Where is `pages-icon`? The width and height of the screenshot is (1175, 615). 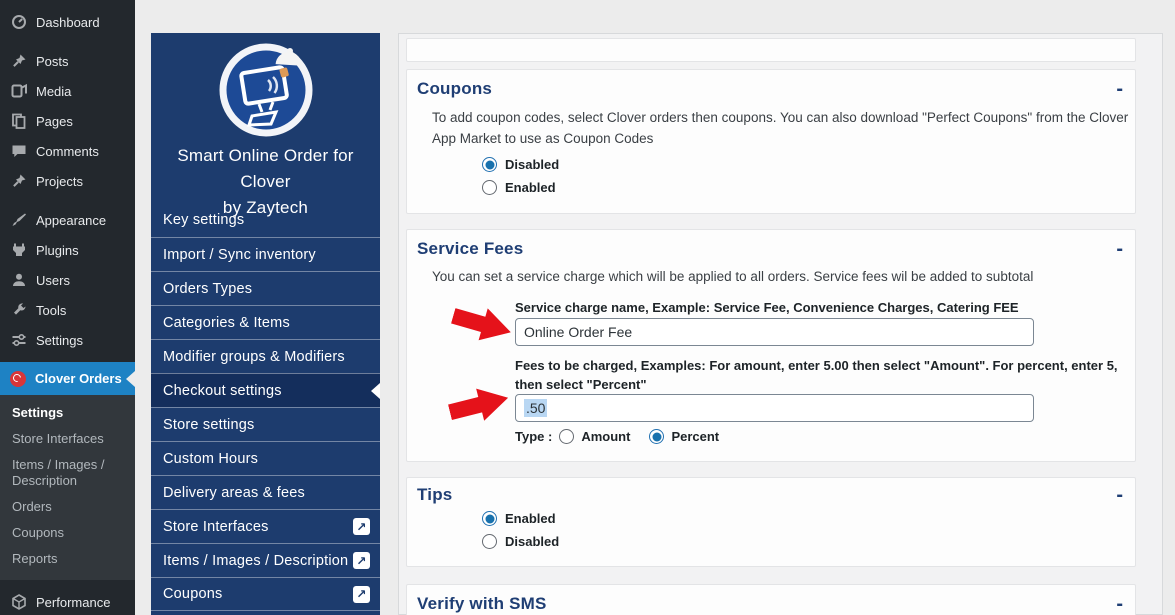 pages-icon is located at coordinates (18, 121).